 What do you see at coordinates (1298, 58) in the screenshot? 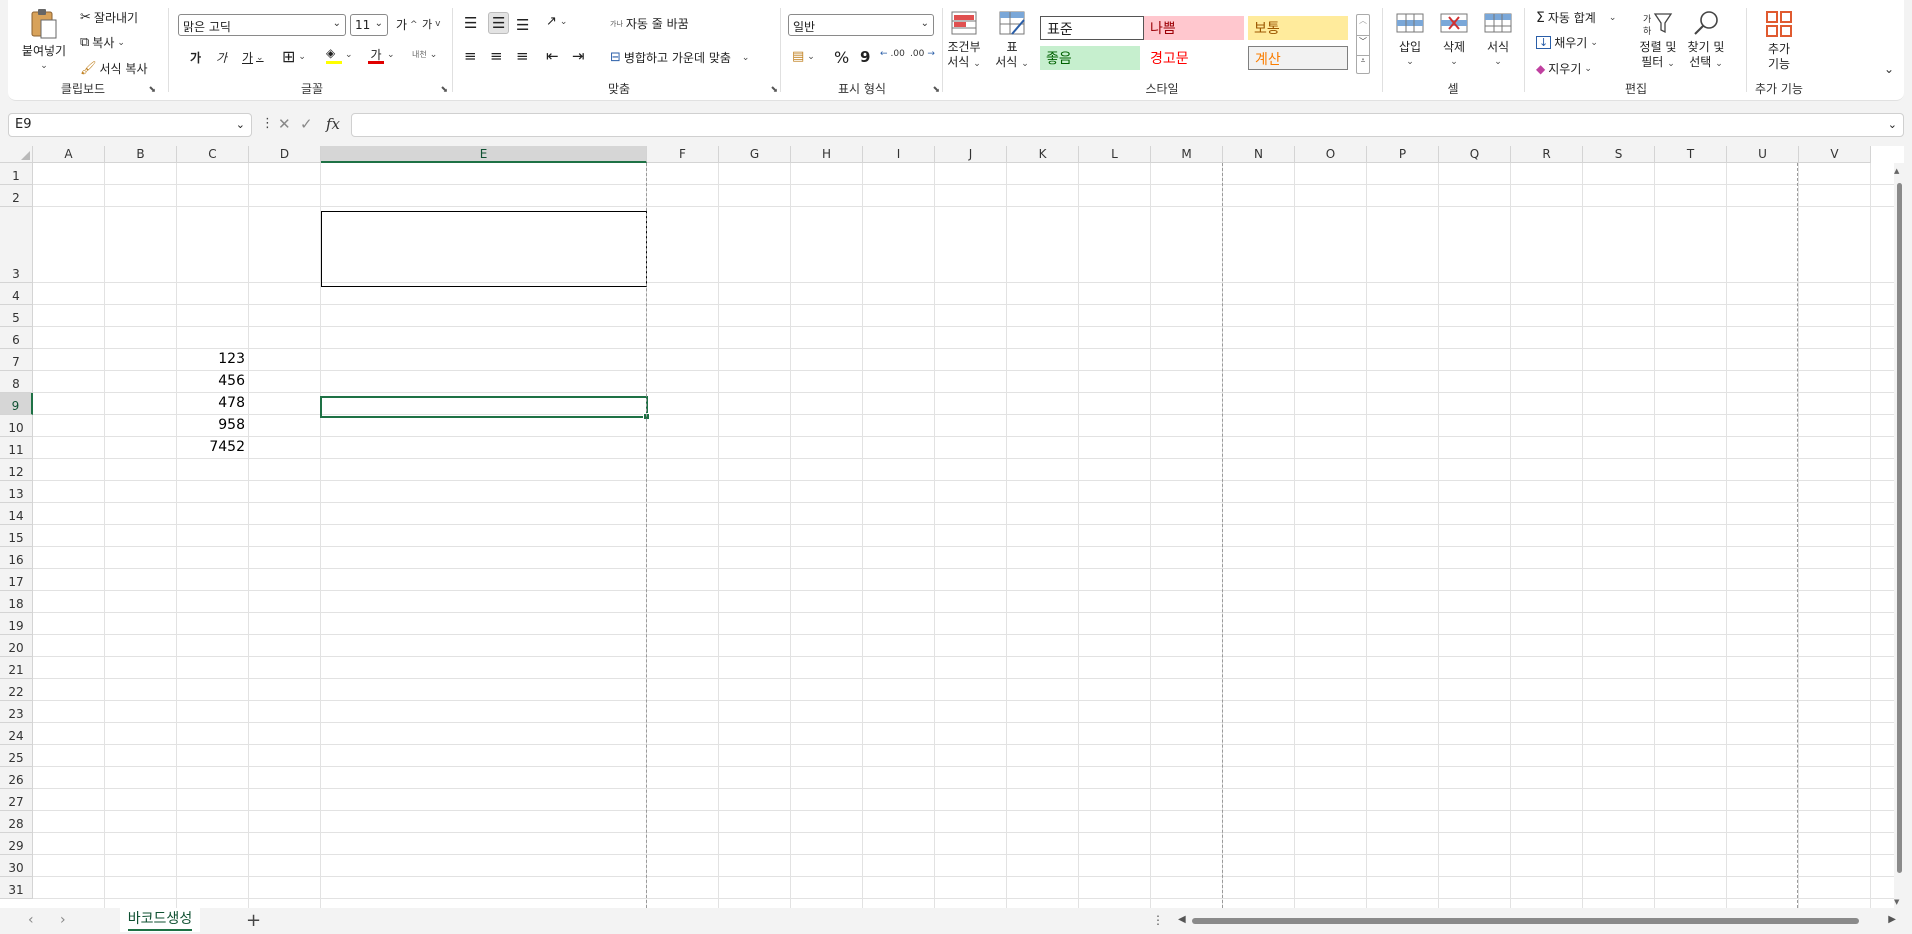
I see `style-calculation: 계산` at bounding box center [1298, 58].